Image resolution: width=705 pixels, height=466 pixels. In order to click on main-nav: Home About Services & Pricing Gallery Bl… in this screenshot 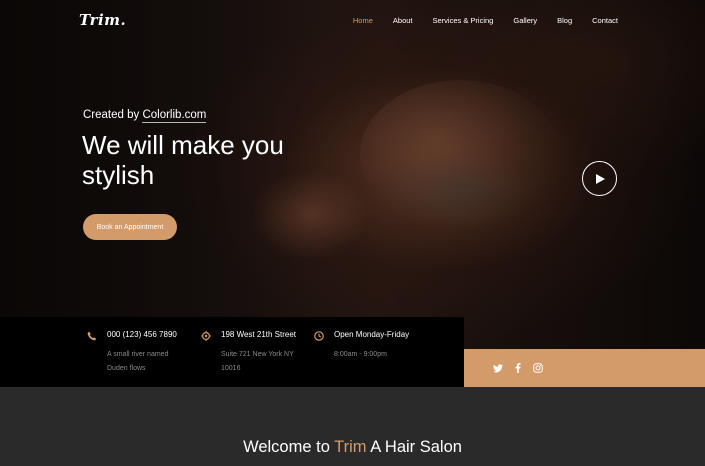, I will do `click(475, 20)`.